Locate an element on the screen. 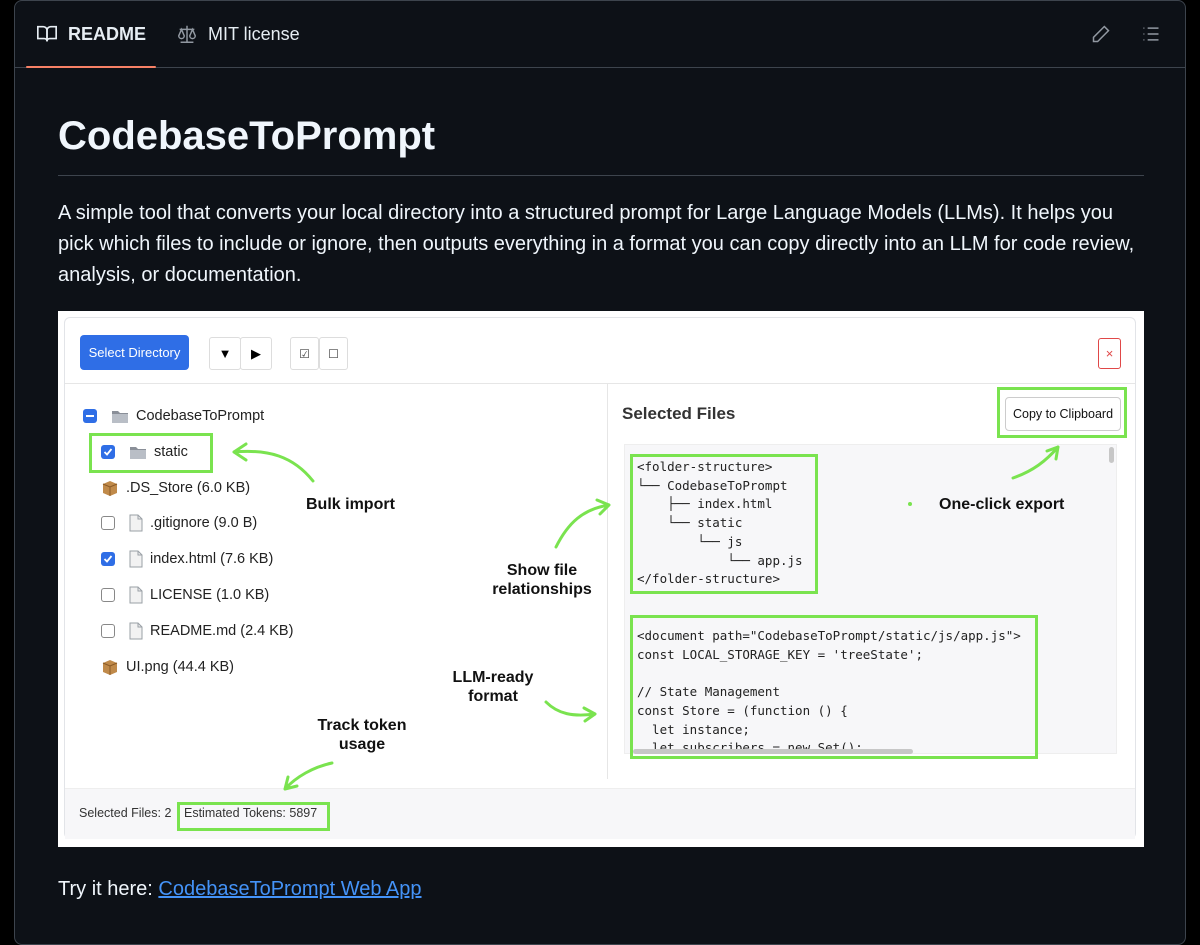  try-it-prefix: Try it here: is located at coordinates (108, 889).